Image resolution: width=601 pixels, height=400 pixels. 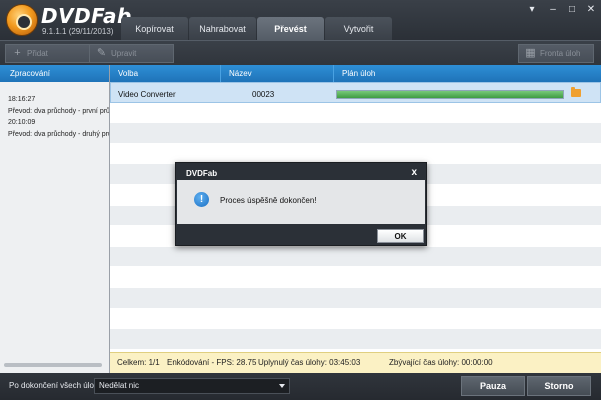 I want to click on log-line: Převod: dva průchody - druhý průc, so click(x=58, y=134).